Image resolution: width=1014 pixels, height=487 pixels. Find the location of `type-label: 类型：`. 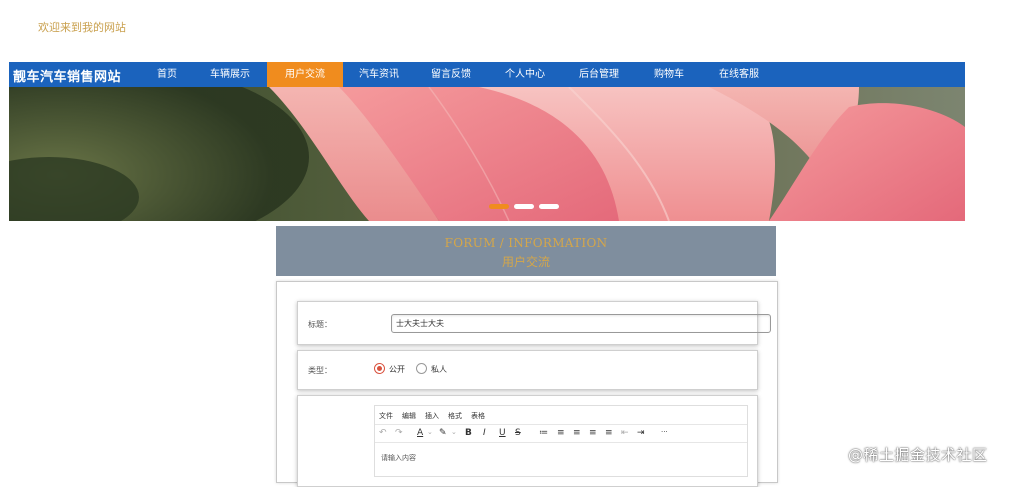

type-label: 类型： is located at coordinates (320, 370).